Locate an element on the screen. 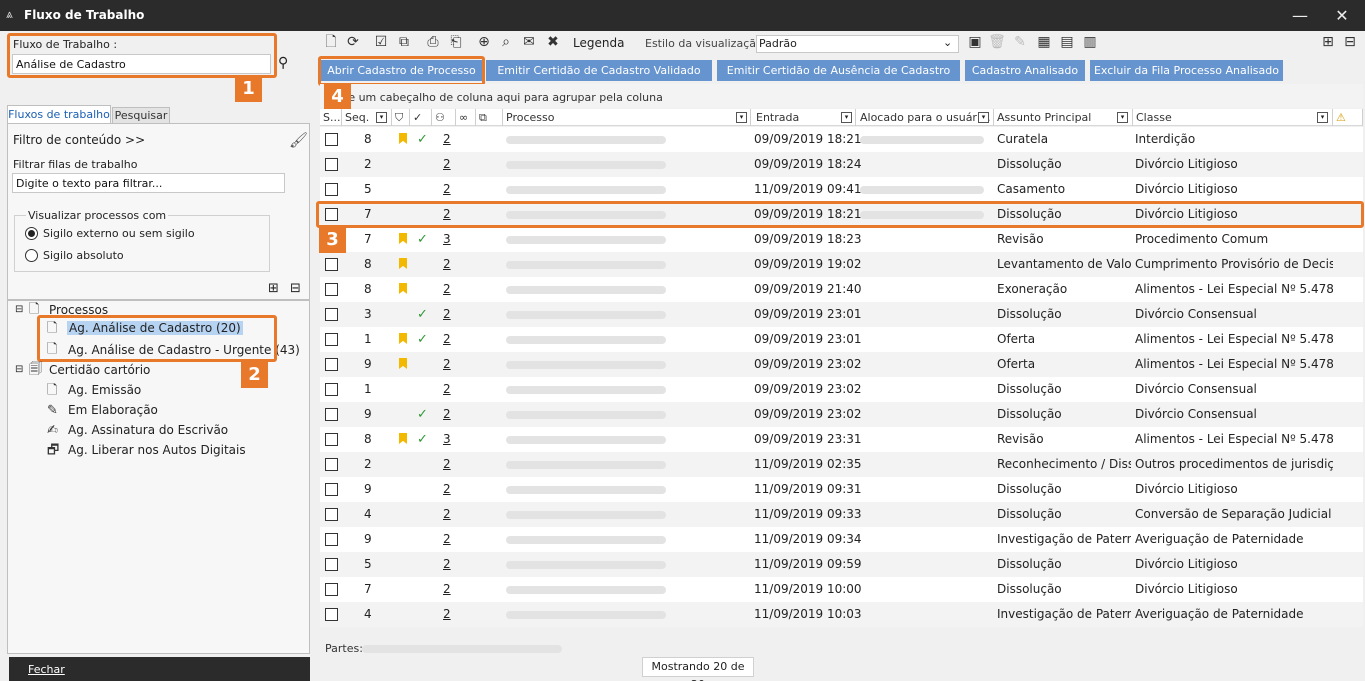 This screenshot has height=681, width=1365. tree-certidao-cartorio: Certidão cartório is located at coordinates (99, 370).